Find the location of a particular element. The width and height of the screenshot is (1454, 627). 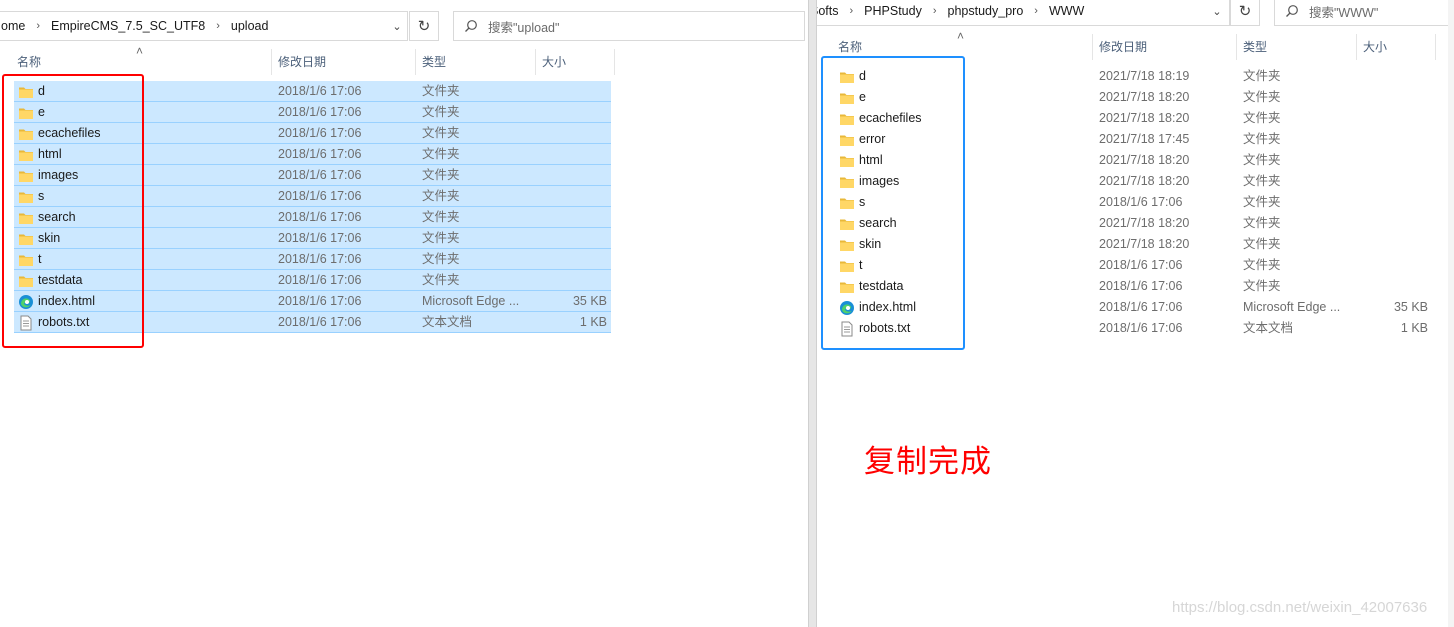

breadcrumb-item: PHPStudy is located at coordinates (893, 11).